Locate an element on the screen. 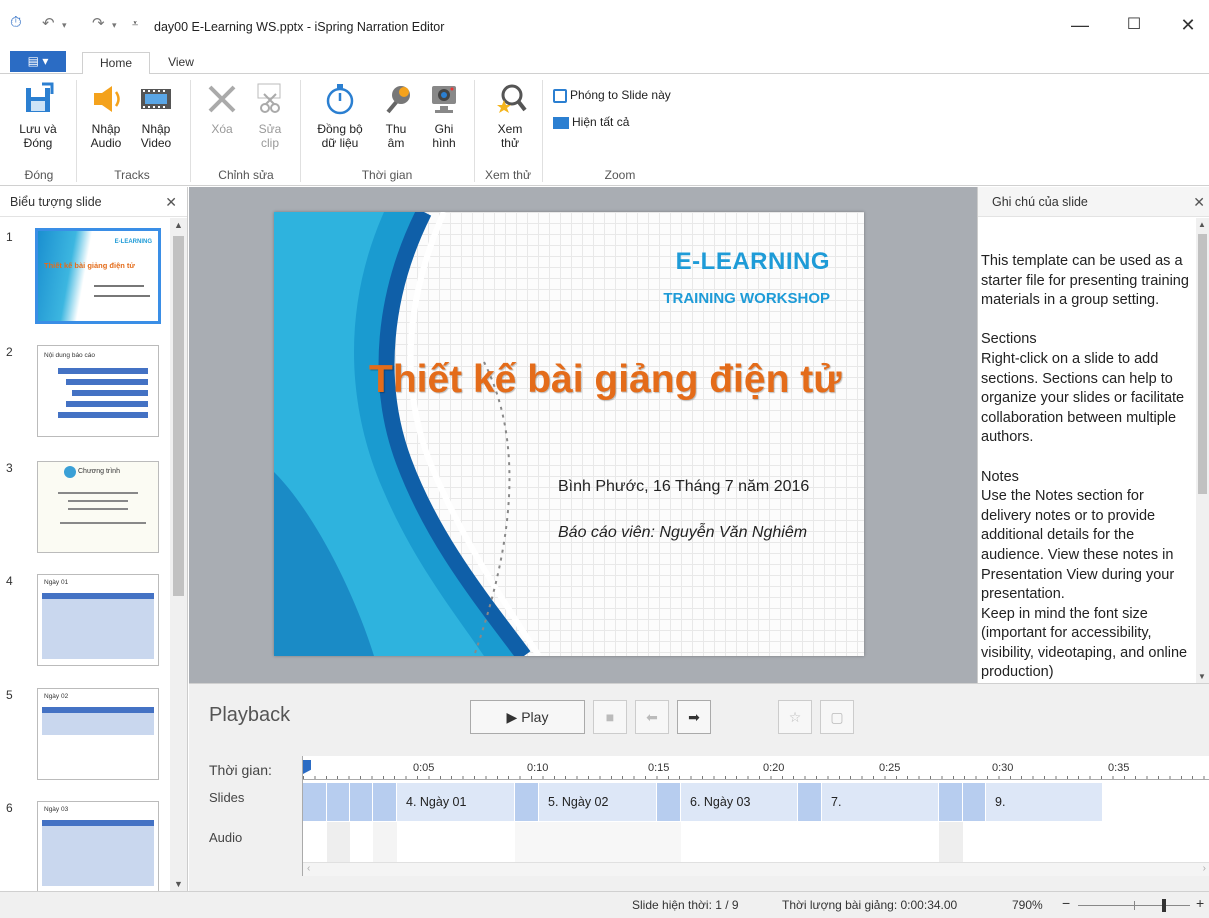 The width and height of the screenshot is (1209, 918). undo-icon: ↶ is located at coordinates (48, 23).